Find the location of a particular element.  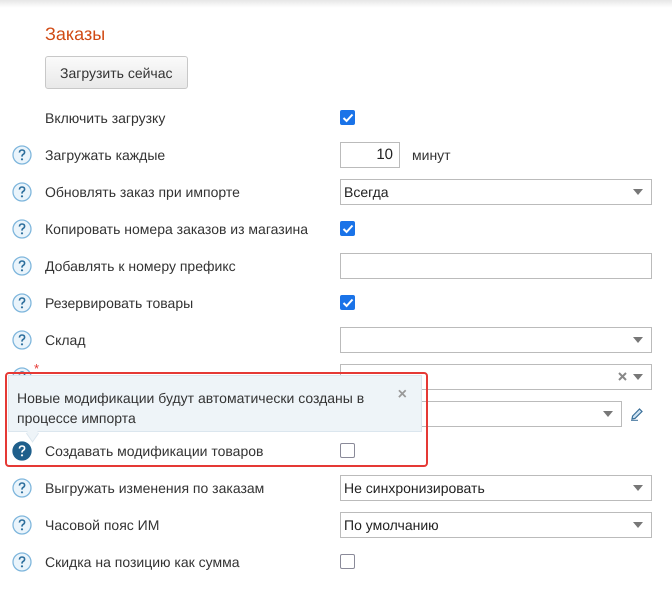

field-label: Копировать номера заказов из магазина is located at coordinates (176, 228).